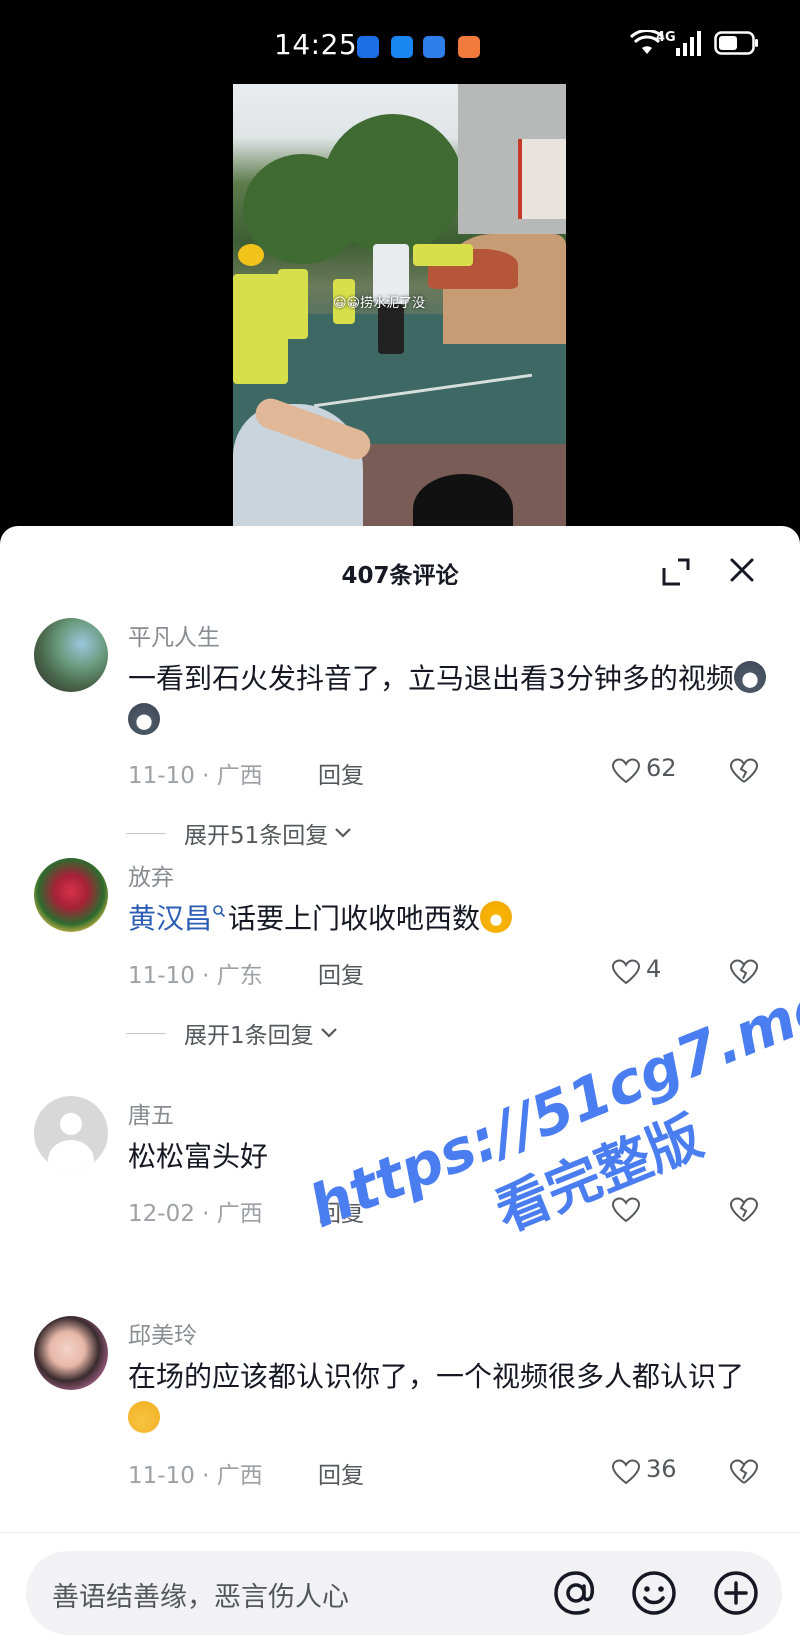  What do you see at coordinates (251, 255) in the screenshot?
I see `video-helmet` at bounding box center [251, 255].